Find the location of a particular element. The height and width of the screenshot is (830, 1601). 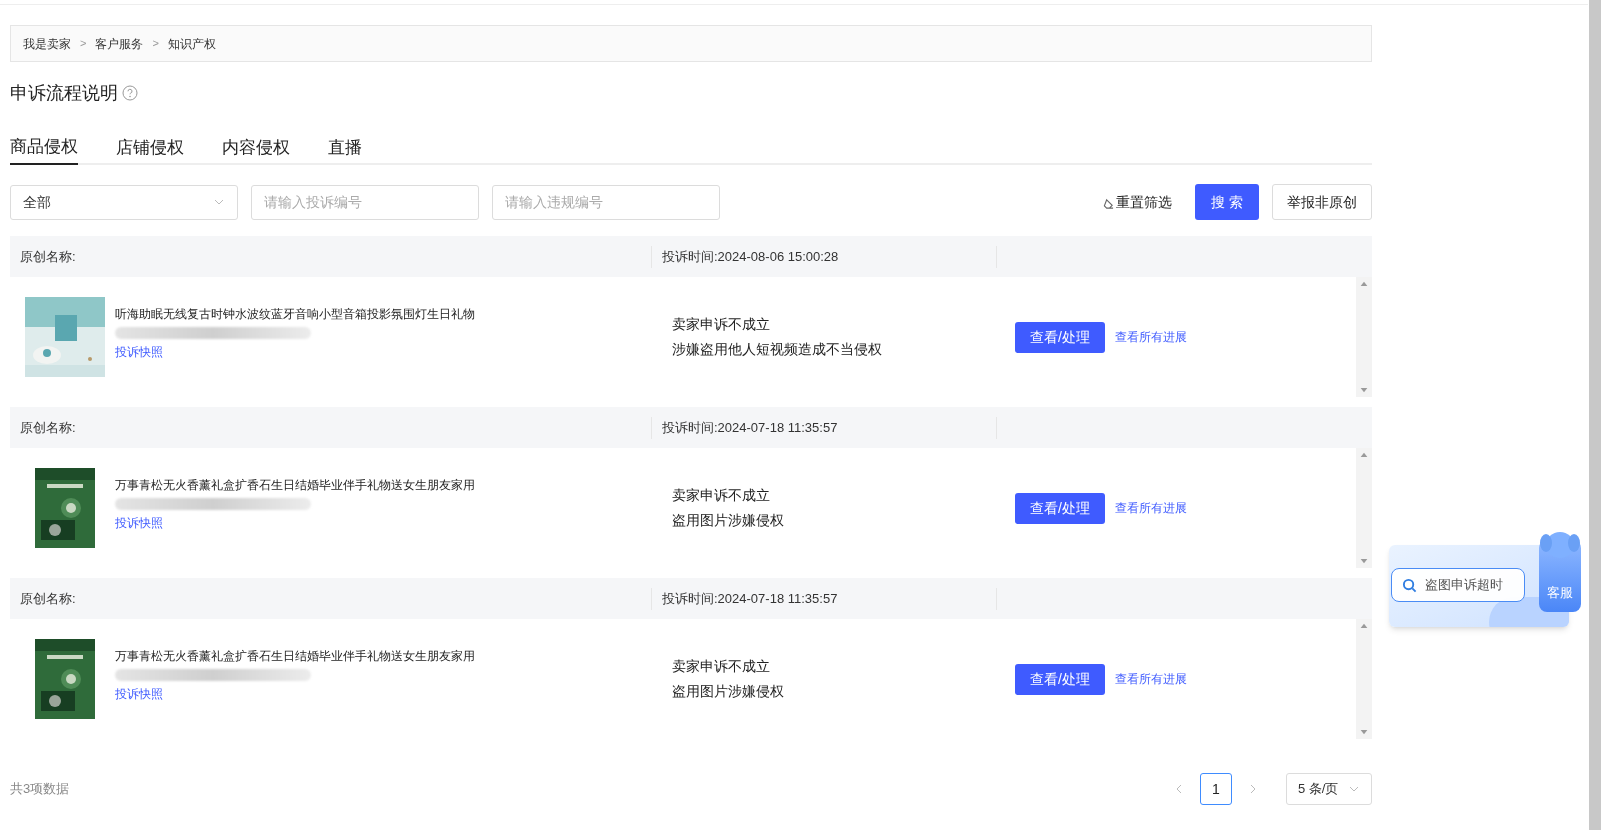

page-title: 申诉流程说明 is located at coordinates (64, 93).